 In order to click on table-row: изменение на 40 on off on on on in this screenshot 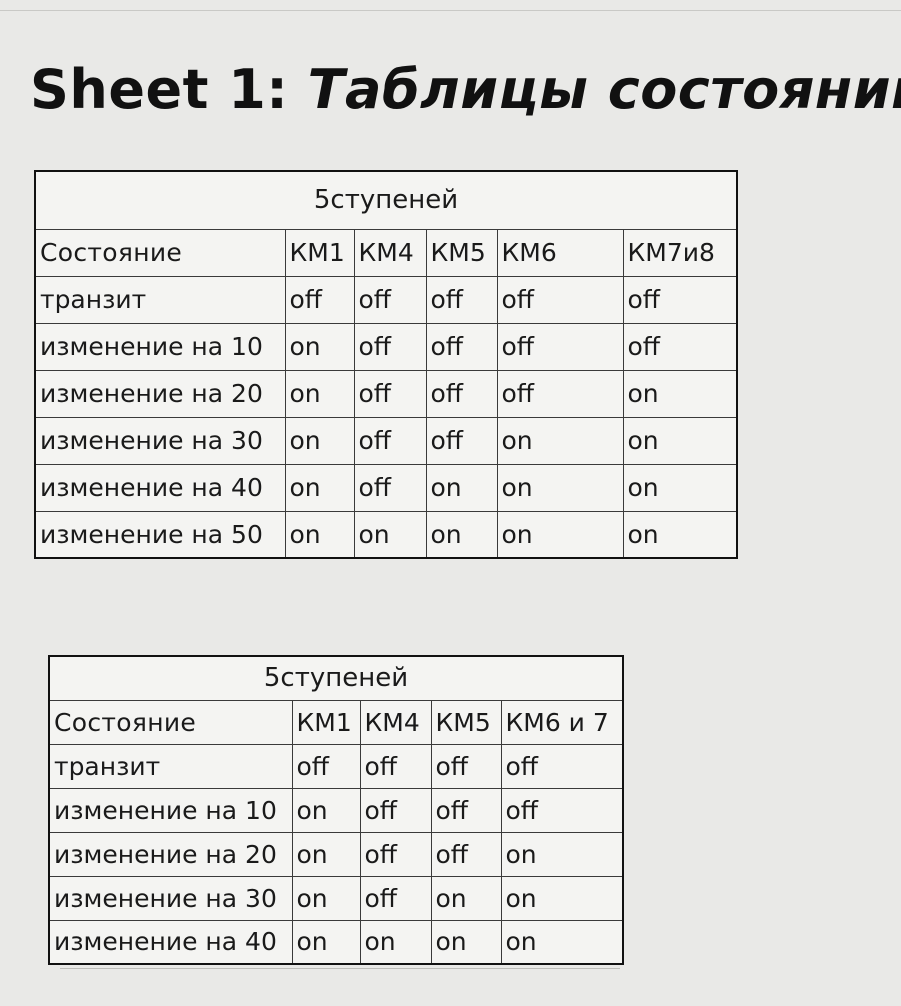, I will do `click(386, 487)`.